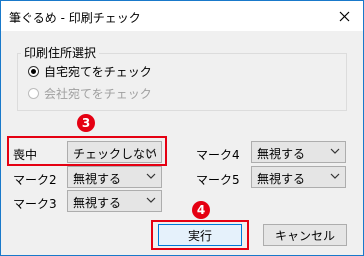 This screenshot has width=364, height=256. I want to click on mark3-label: マーク3, so click(35, 204).